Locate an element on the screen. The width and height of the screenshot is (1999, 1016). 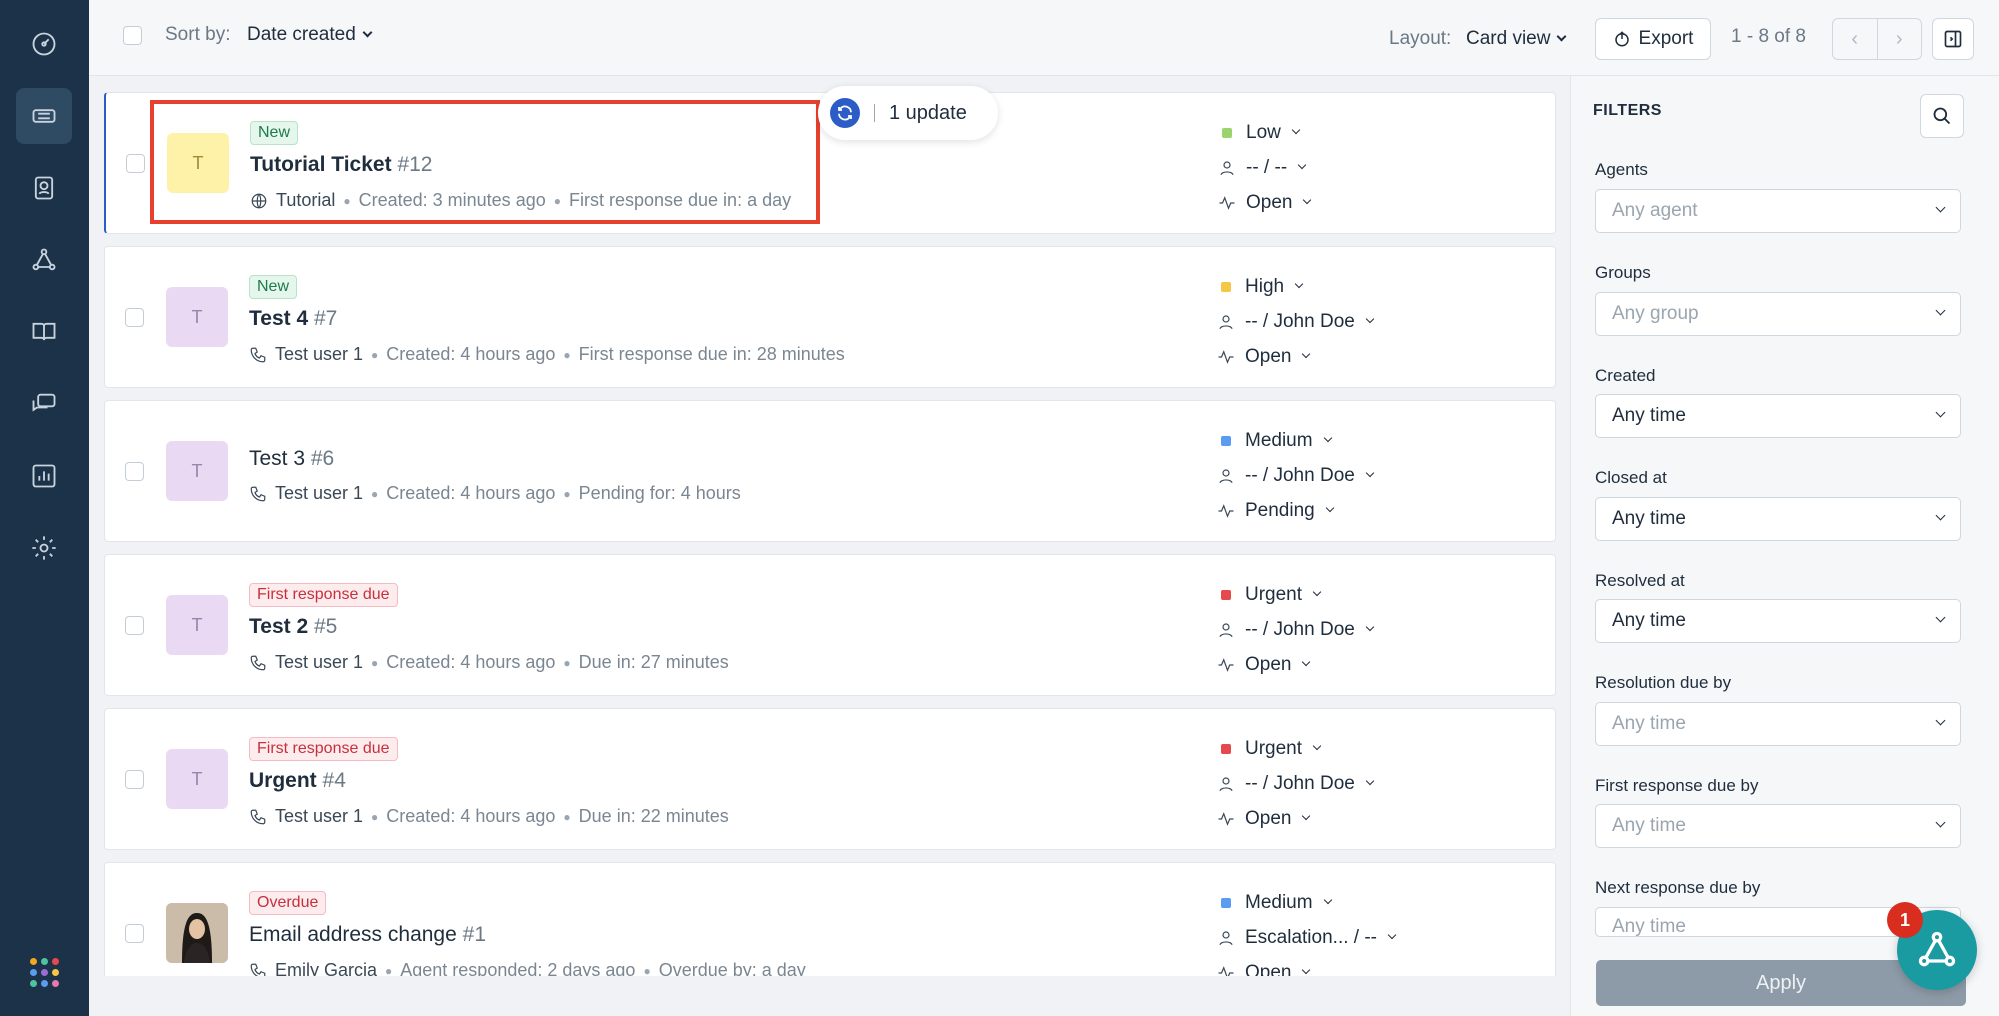
ticket-title: Test 4 #7 is located at coordinates (293, 319).